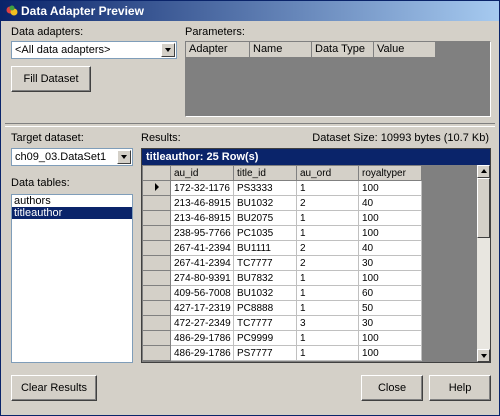 This screenshot has width=500, height=416. Describe the element at coordinates (250, 125) in the screenshot. I see `divider` at that location.